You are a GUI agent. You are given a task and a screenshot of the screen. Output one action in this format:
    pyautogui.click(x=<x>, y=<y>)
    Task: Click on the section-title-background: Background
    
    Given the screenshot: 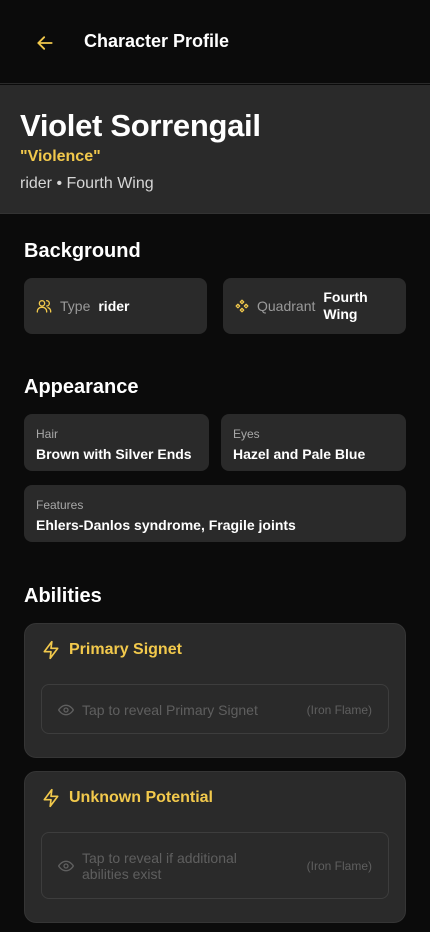 What is the action you would take?
    pyautogui.click(x=82, y=251)
    